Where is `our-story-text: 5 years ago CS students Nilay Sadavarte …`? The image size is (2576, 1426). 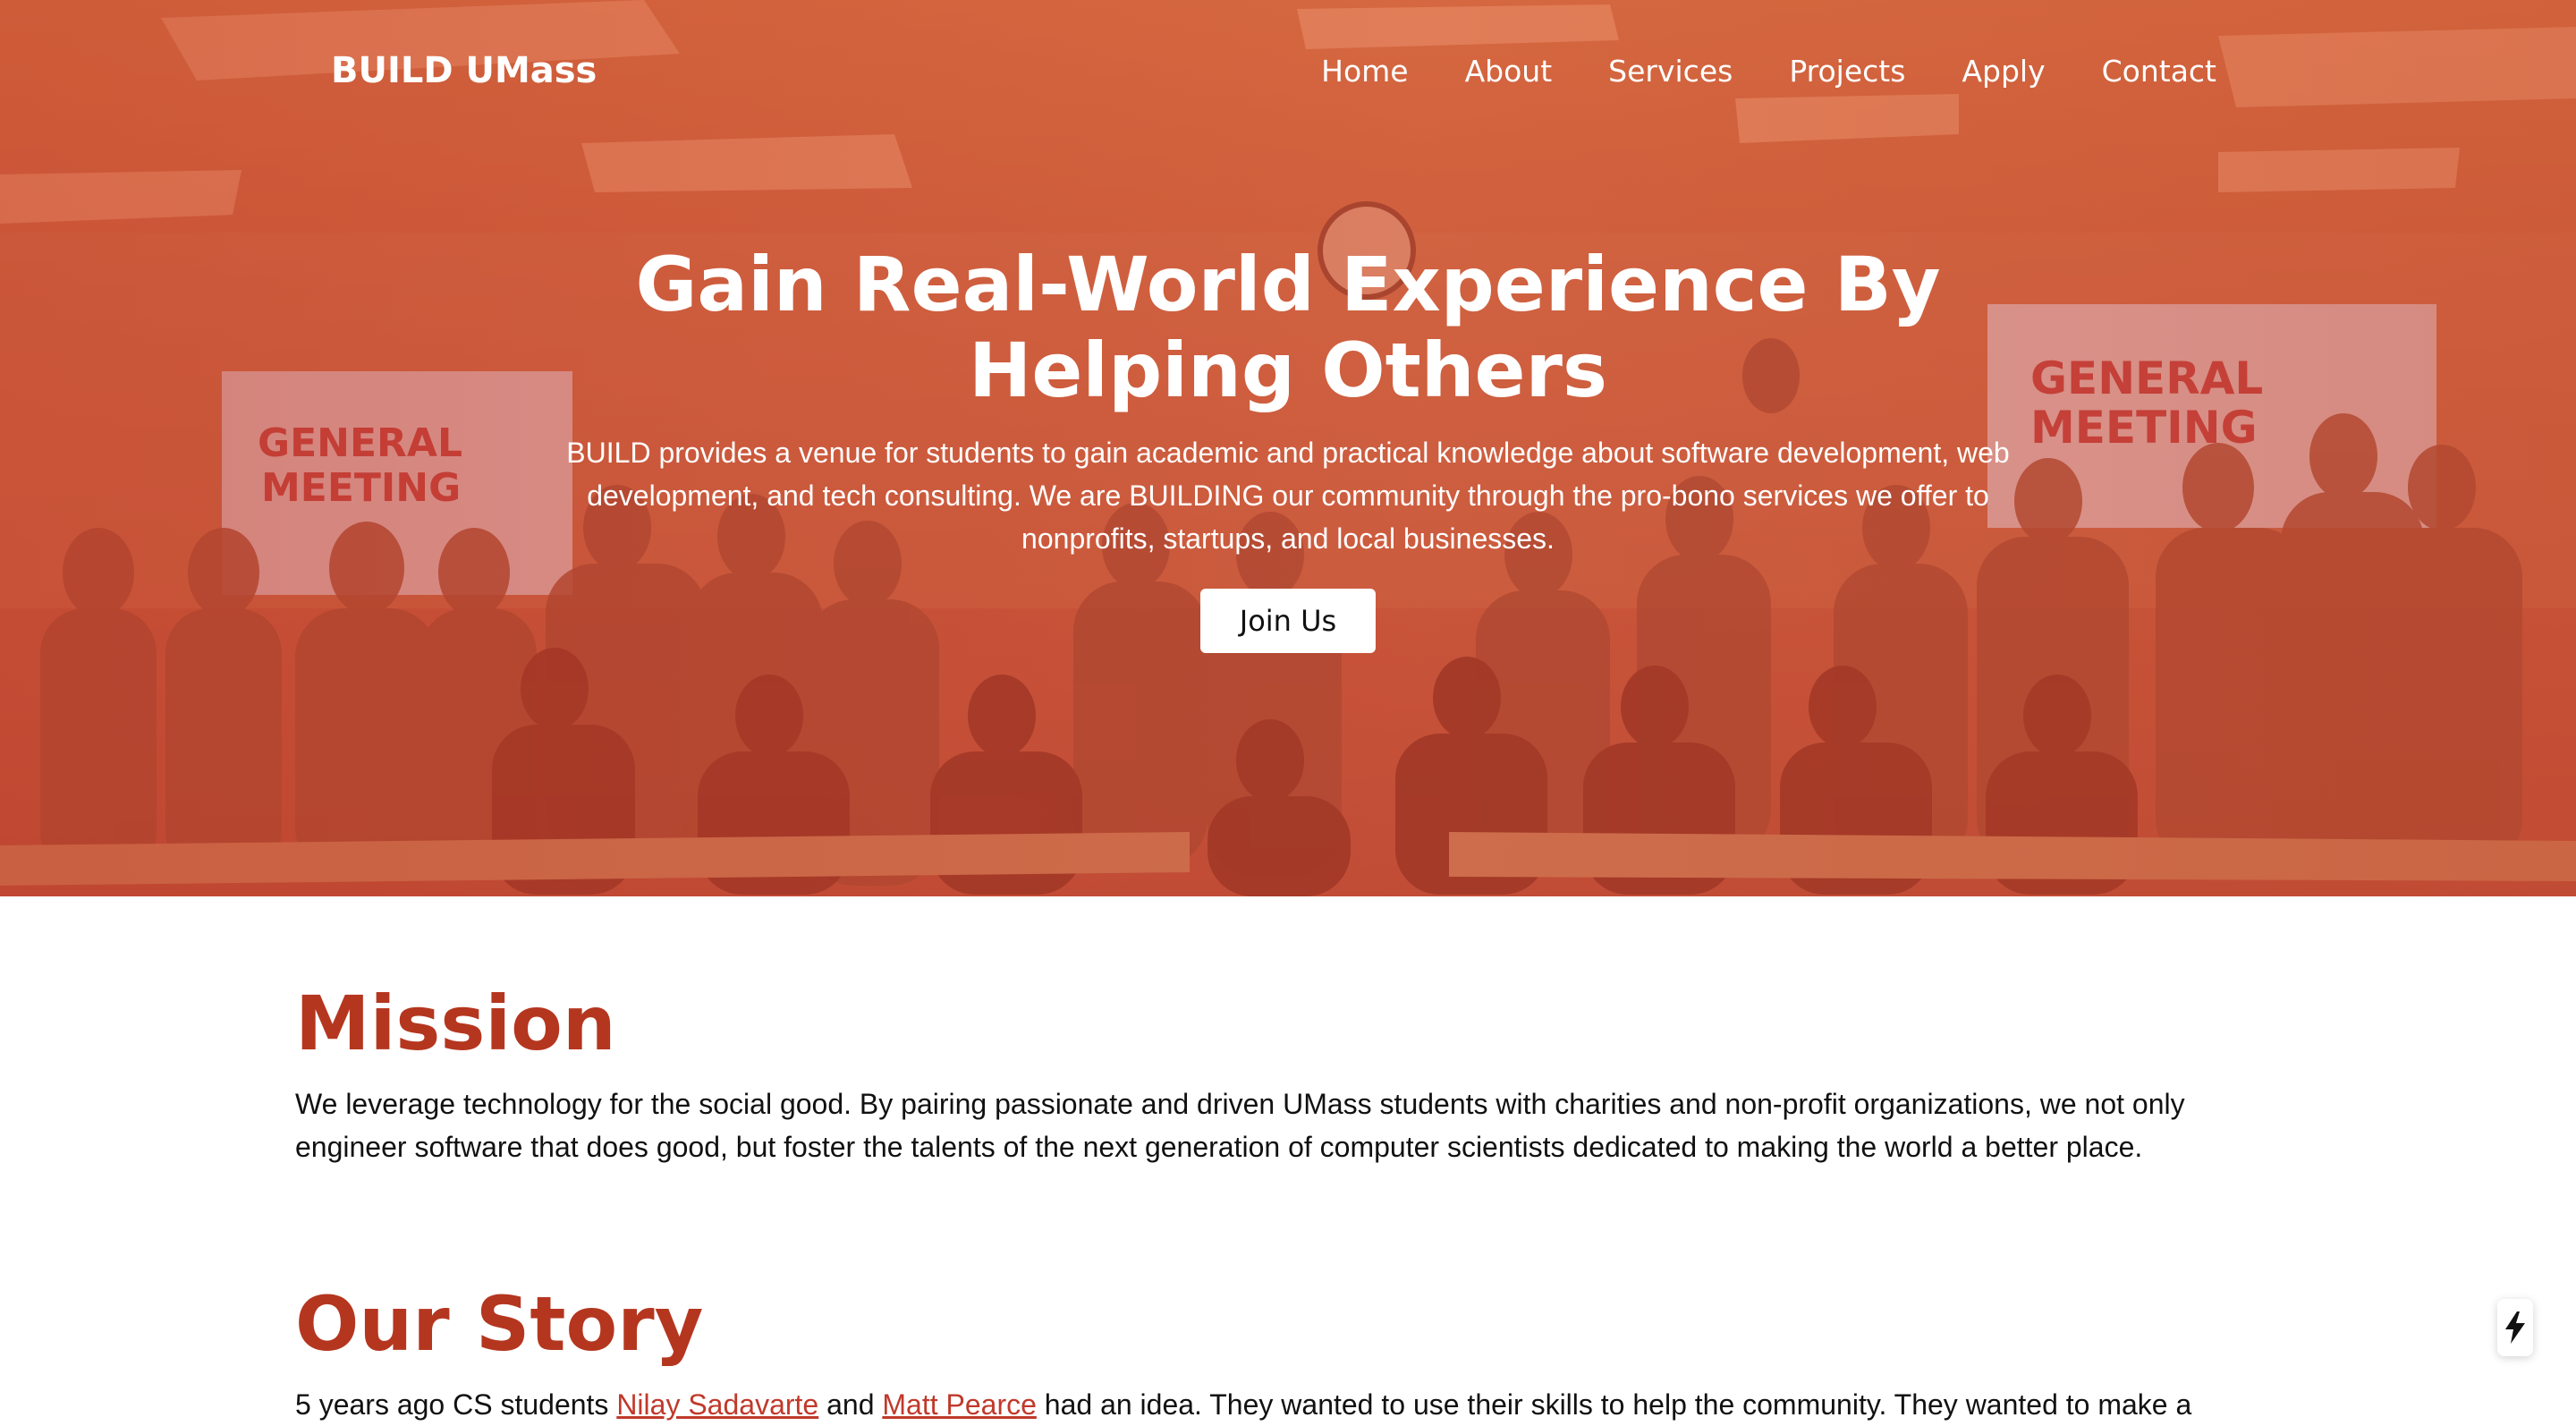 our-story-text: 5 years ago CS students Nilay Sadavarte … is located at coordinates (1270, 1405).